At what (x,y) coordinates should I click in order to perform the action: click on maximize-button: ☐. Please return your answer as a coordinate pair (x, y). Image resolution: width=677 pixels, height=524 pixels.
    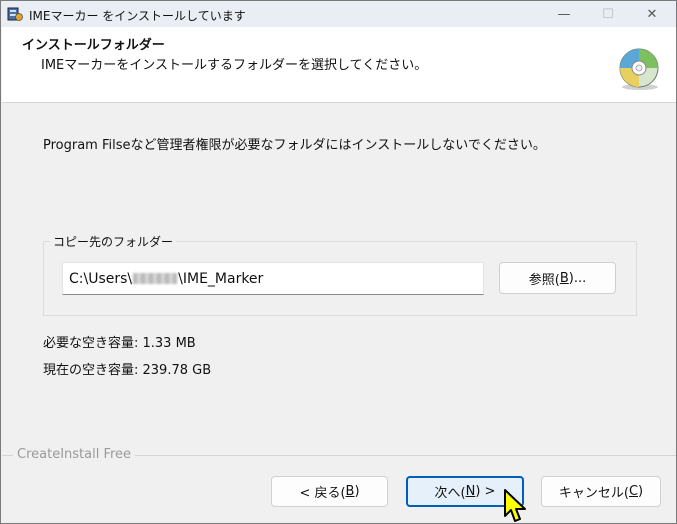
    Looking at the image, I should click on (608, 14).